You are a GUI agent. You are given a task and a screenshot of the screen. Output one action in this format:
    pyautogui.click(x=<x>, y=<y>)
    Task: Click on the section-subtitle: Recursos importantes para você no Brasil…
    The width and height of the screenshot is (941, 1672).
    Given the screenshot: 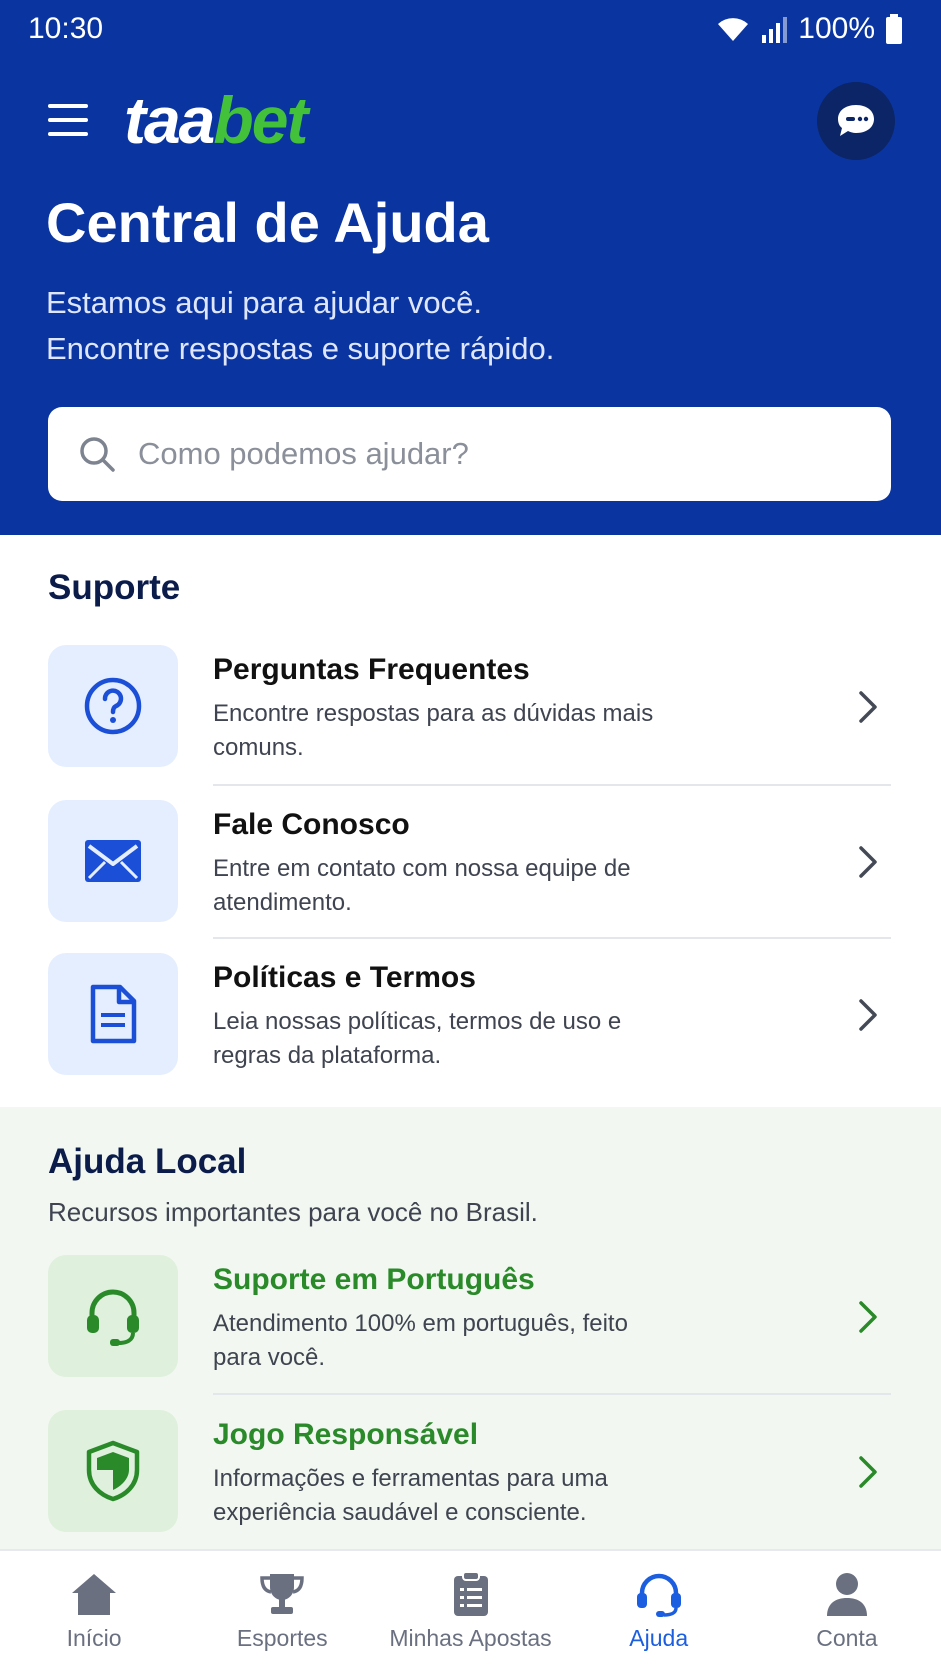 What is the action you would take?
    pyautogui.click(x=293, y=1212)
    